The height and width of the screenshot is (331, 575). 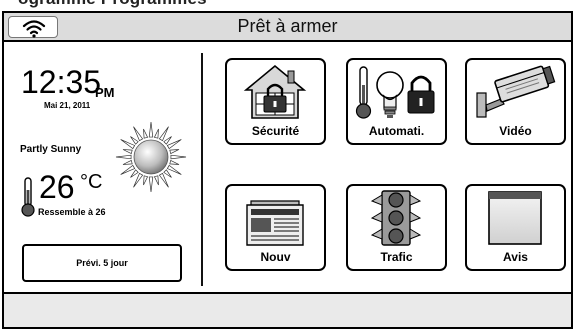 I want to click on news-tile: Nouv, so click(x=275, y=227).